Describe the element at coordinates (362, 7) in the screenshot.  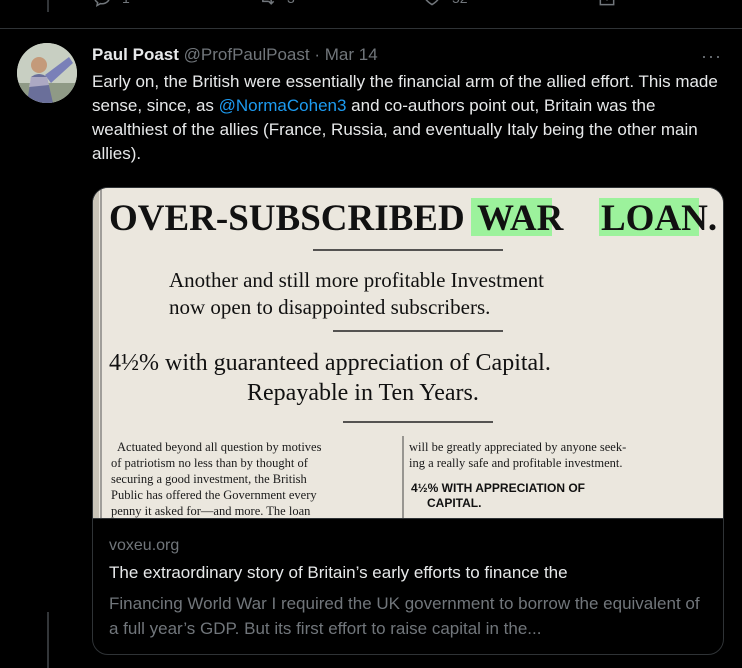
I see `previous-tweet-actions: 1 3 52` at that location.